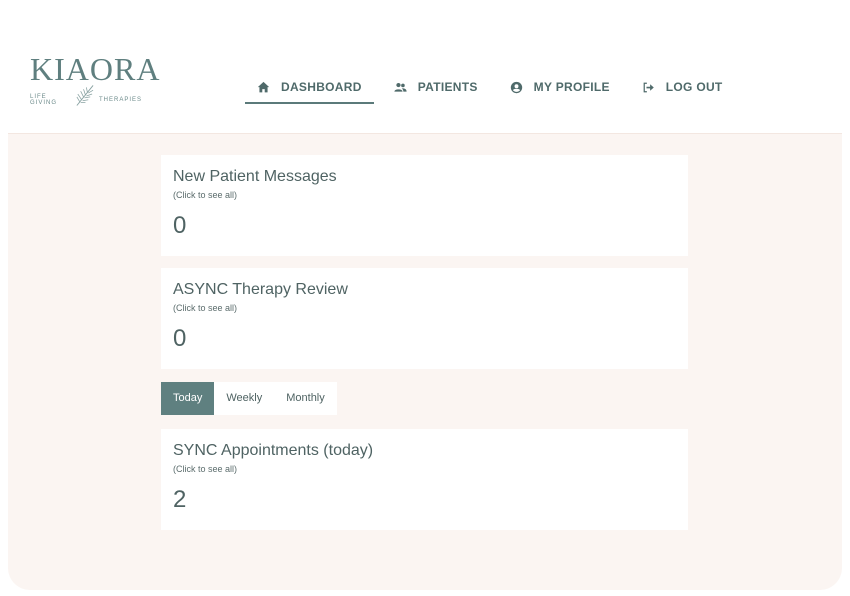 This screenshot has width=850, height=596. What do you see at coordinates (516, 87) in the screenshot?
I see `user-circle-icon` at bounding box center [516, 87].